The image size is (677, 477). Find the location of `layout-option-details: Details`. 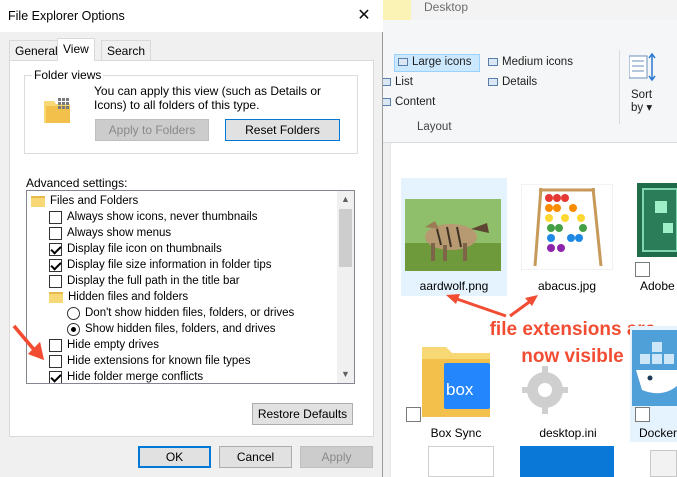

layout-option-details: Details is located at coordinates (512, 82).